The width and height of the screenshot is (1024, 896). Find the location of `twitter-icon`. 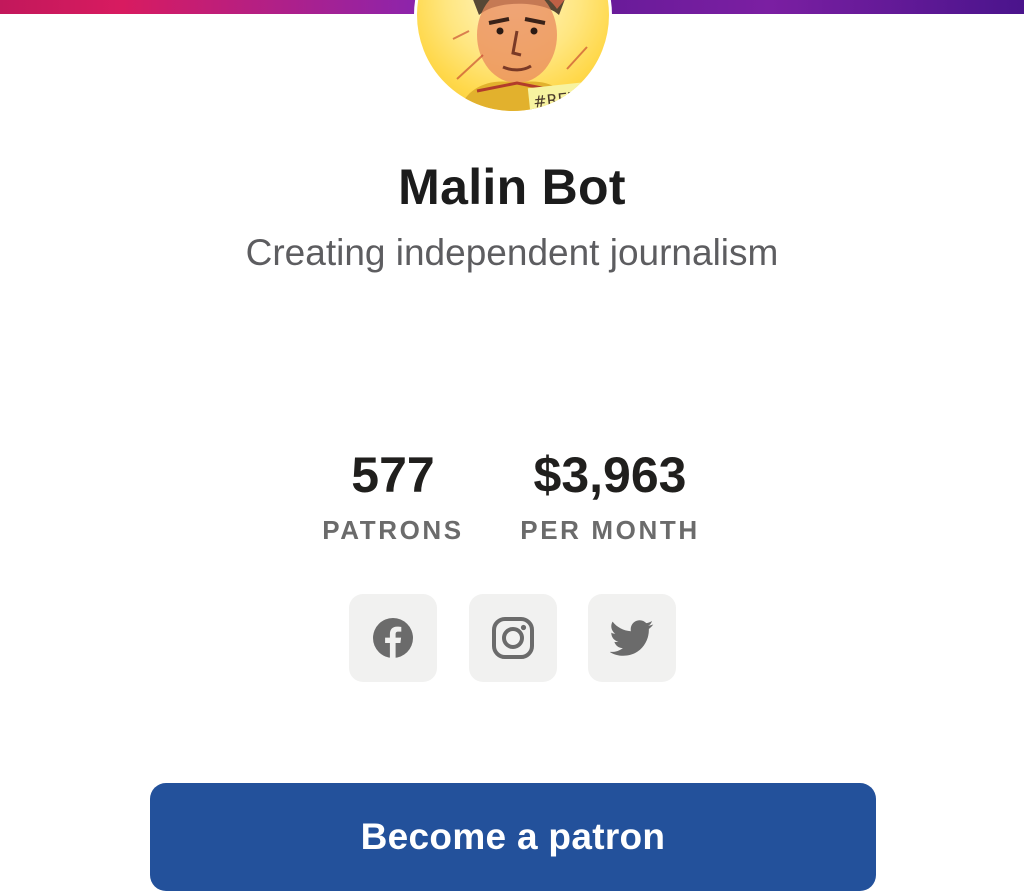

twitter-icon is located at coordinates (632, 638).